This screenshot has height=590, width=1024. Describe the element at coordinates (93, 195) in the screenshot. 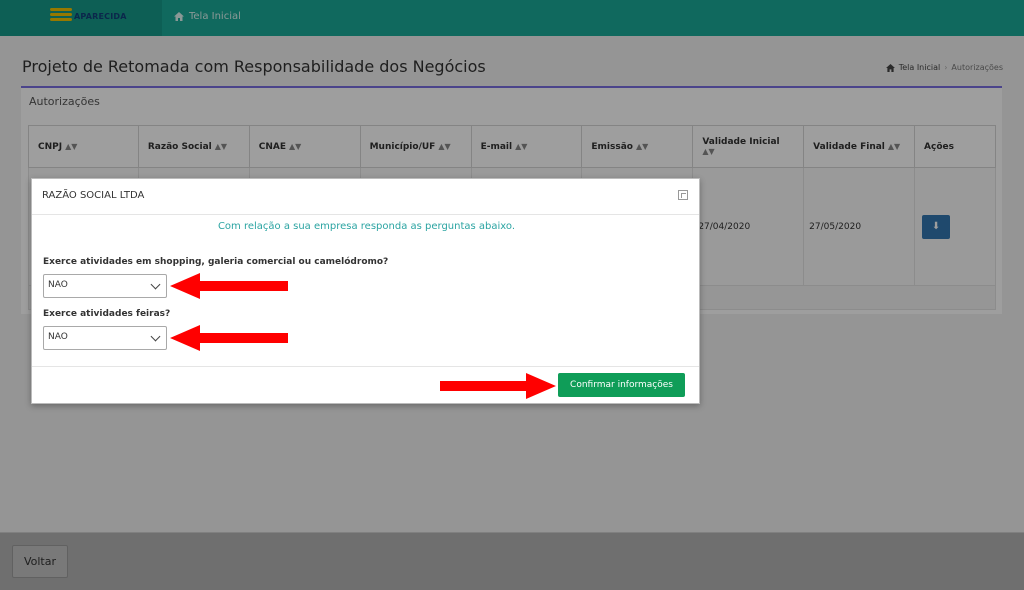

I see `modal-title: RAZÃO SOCIAL LTDA` at that location.